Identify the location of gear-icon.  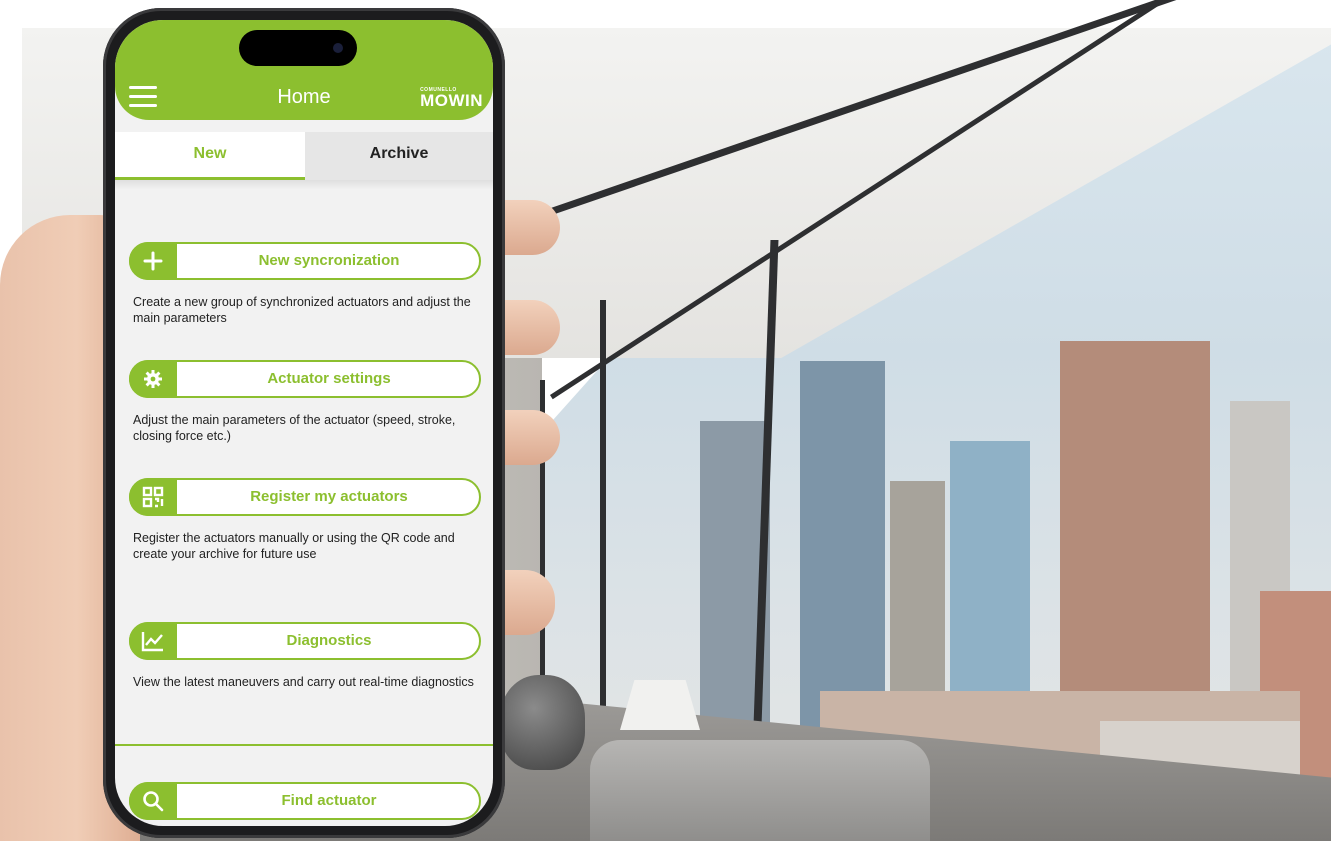
(153, 379).